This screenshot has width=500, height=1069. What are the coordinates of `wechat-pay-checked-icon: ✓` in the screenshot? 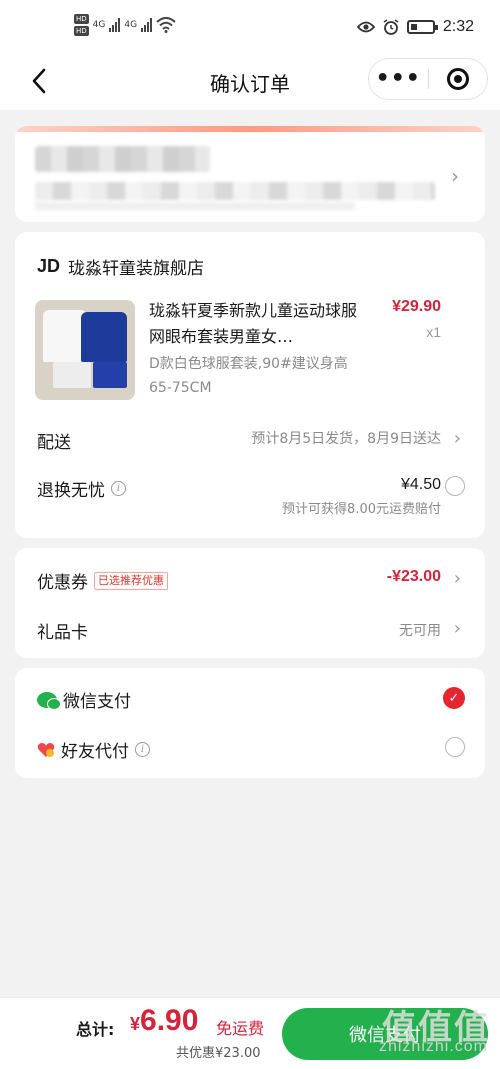 It's located at (454, 698).